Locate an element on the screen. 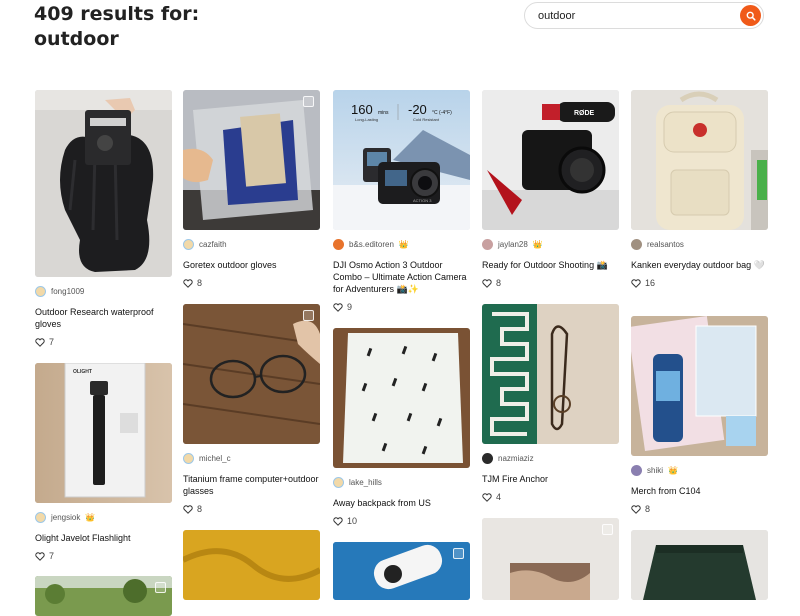 This screenshot has height=616, width=800. card-title: Outdoor Research waterproof gloves is located at coordinates (103, 318).